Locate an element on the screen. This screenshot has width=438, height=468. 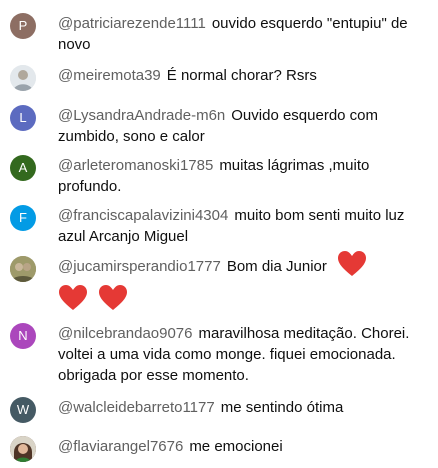
author-avatar: L is located at coordinates (23, 118).